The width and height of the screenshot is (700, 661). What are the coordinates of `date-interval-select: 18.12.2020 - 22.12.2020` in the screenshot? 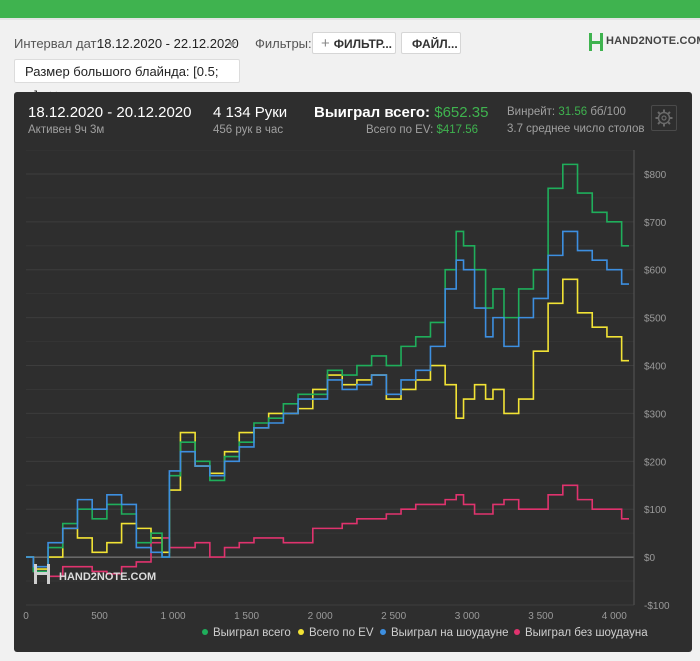 It's located at (168, 43).